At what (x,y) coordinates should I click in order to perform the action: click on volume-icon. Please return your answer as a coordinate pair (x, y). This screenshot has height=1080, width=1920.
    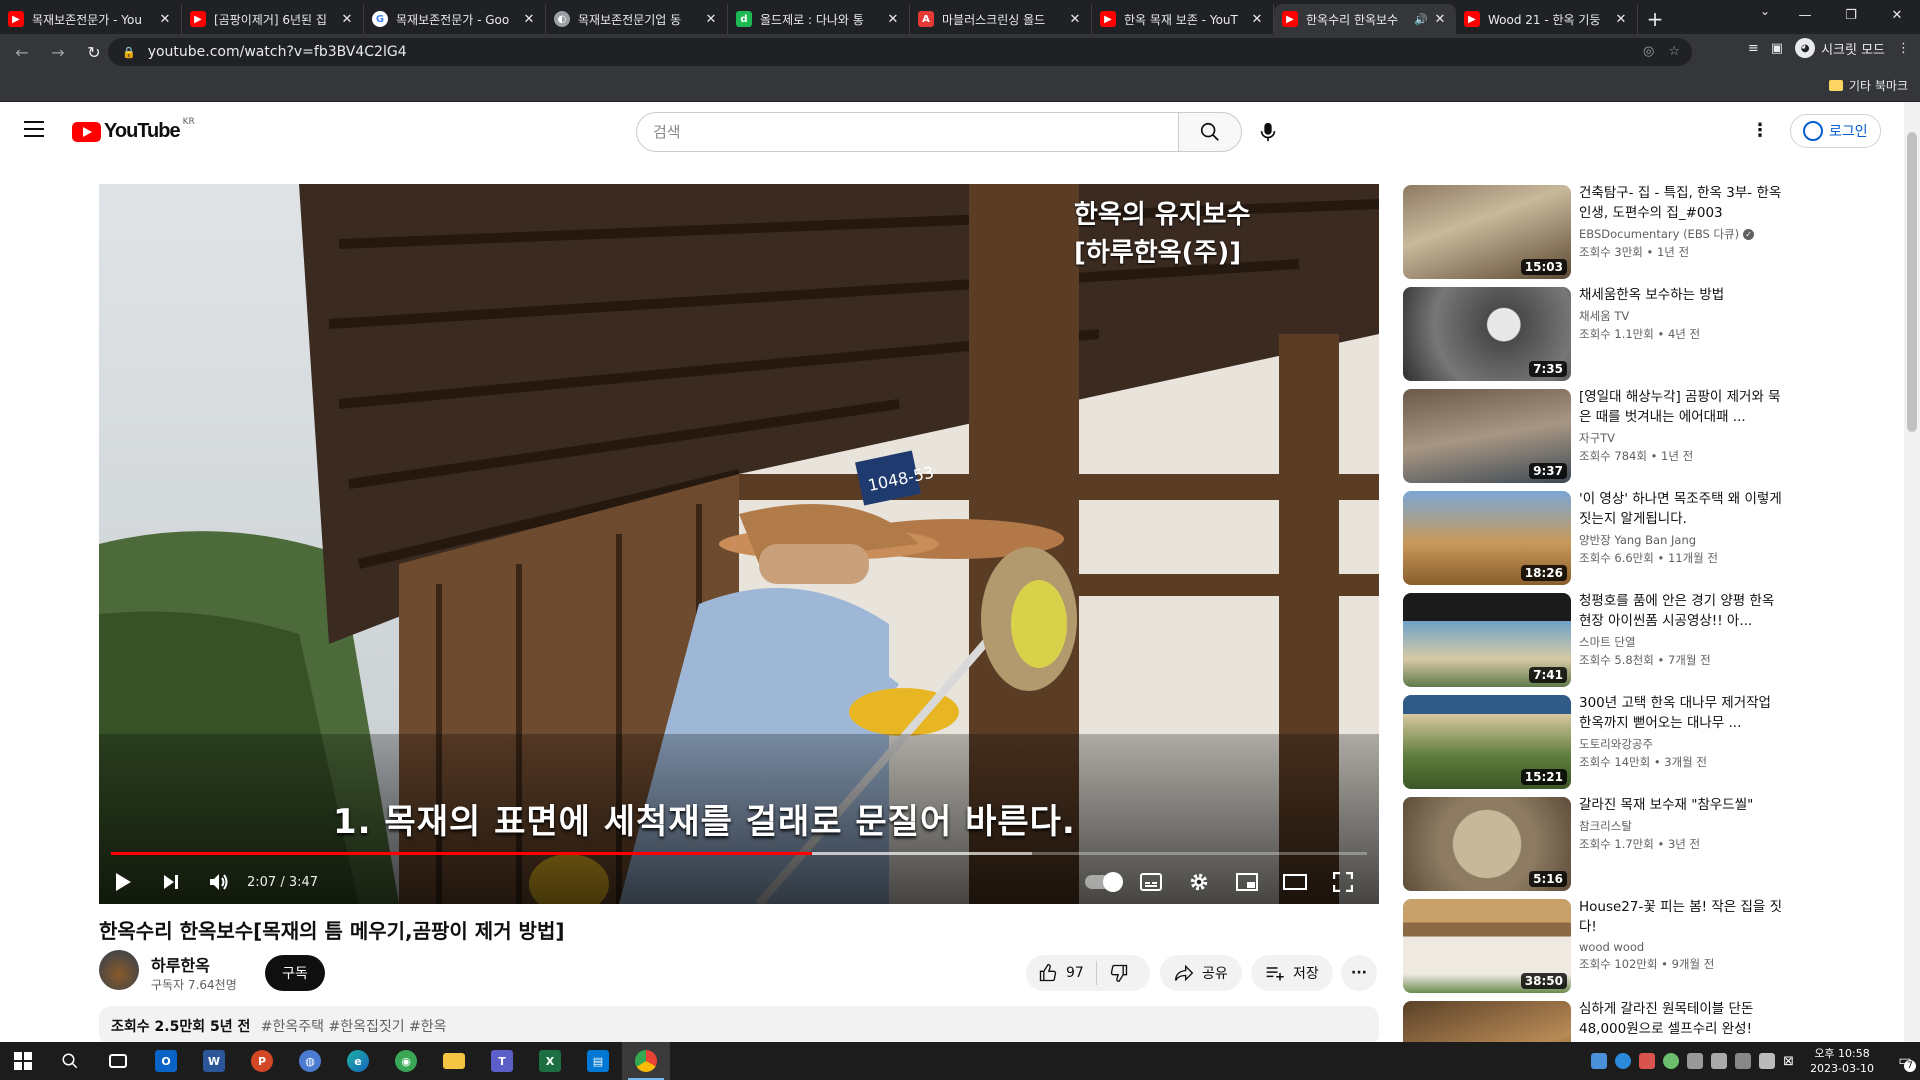
    Looking at the image, I should click on (1767, 1061).